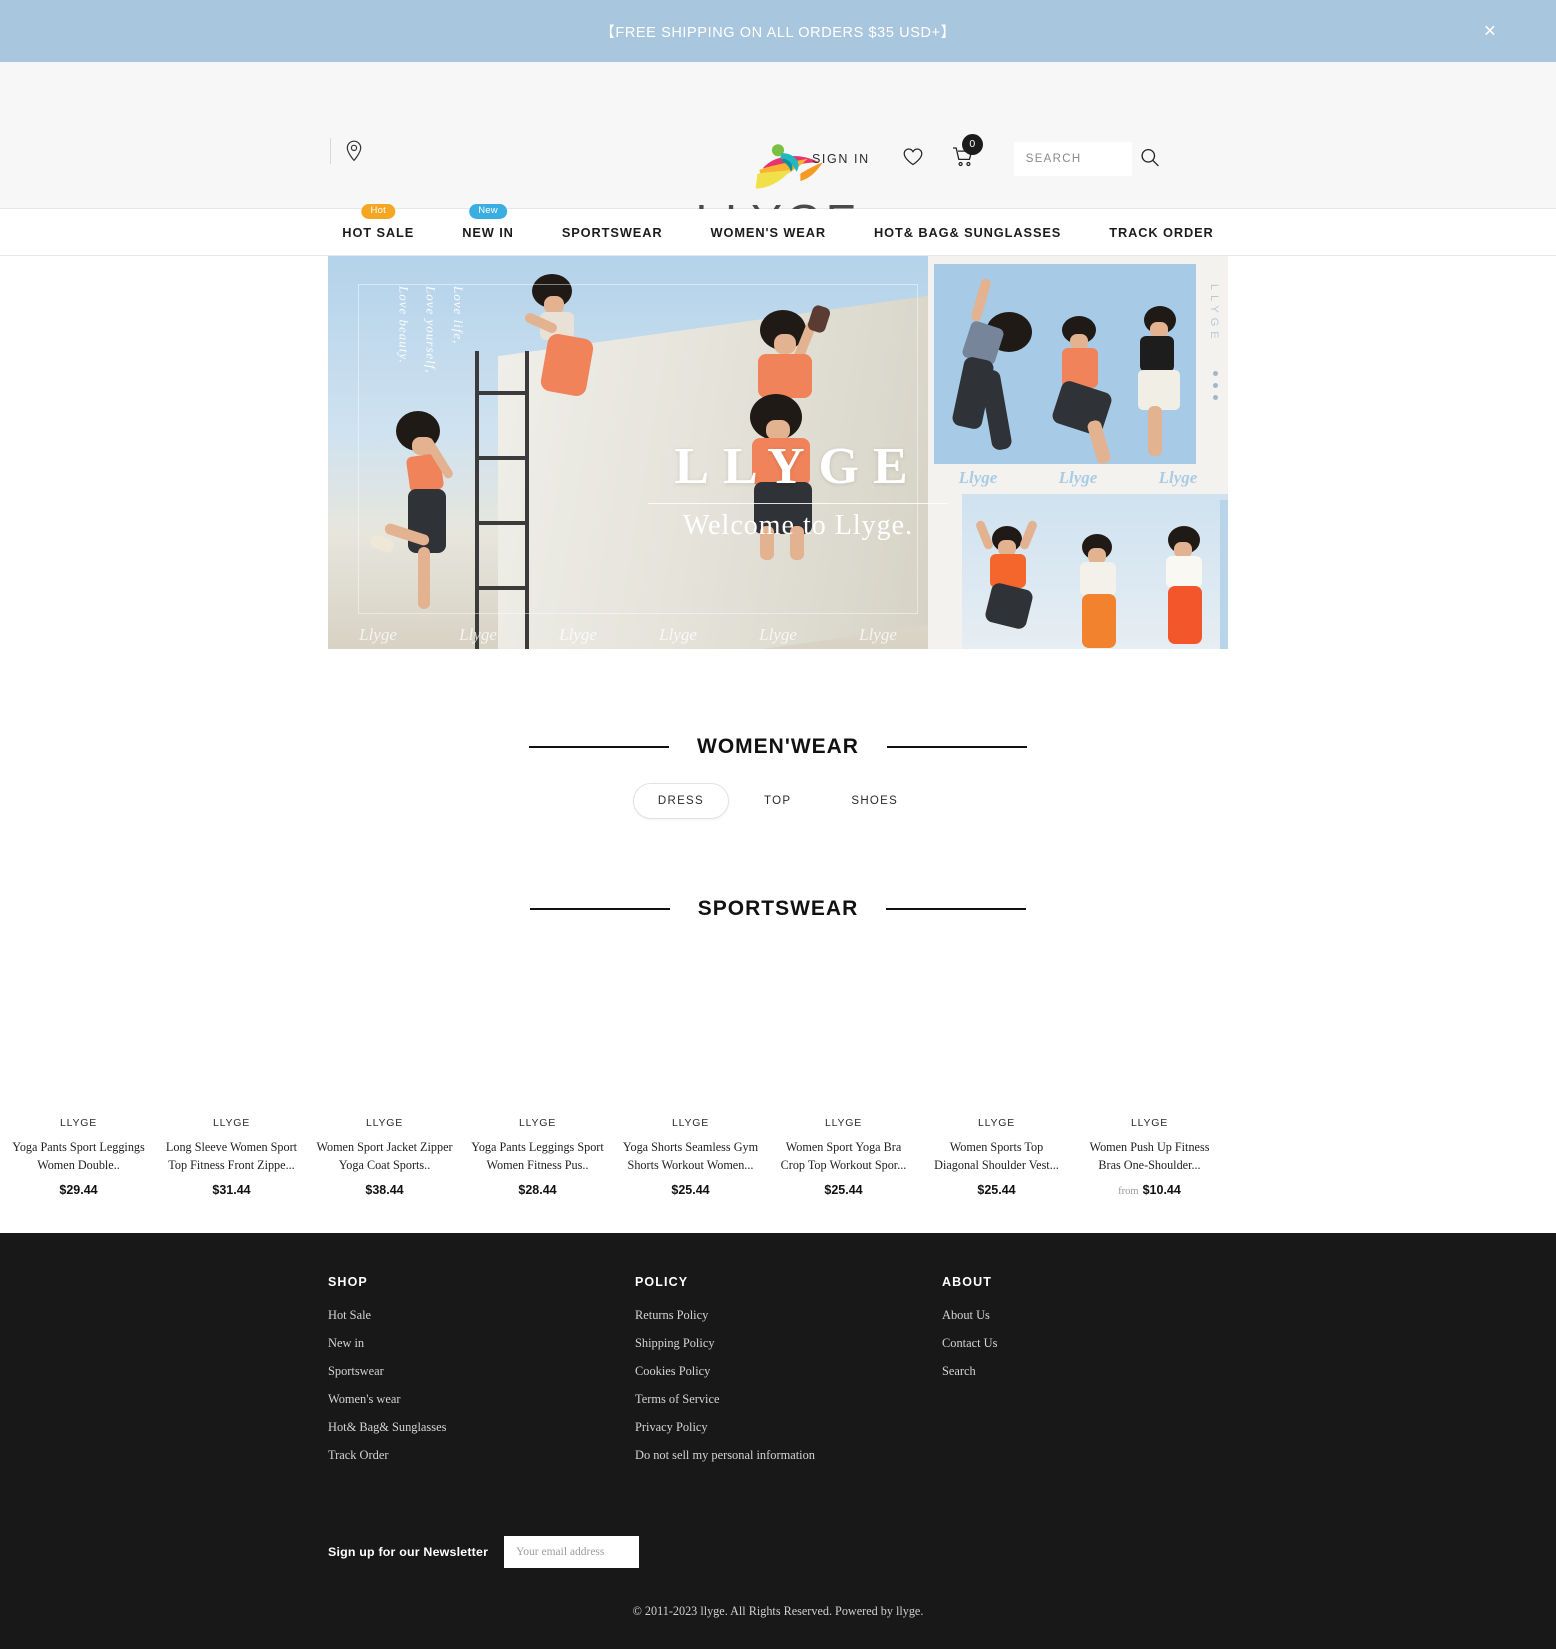 The width and height of the screenshot is (1556, 1649). I want to click on hero-panel-watermarks: Llyge Llyge Llyge, so click(1078, 478).